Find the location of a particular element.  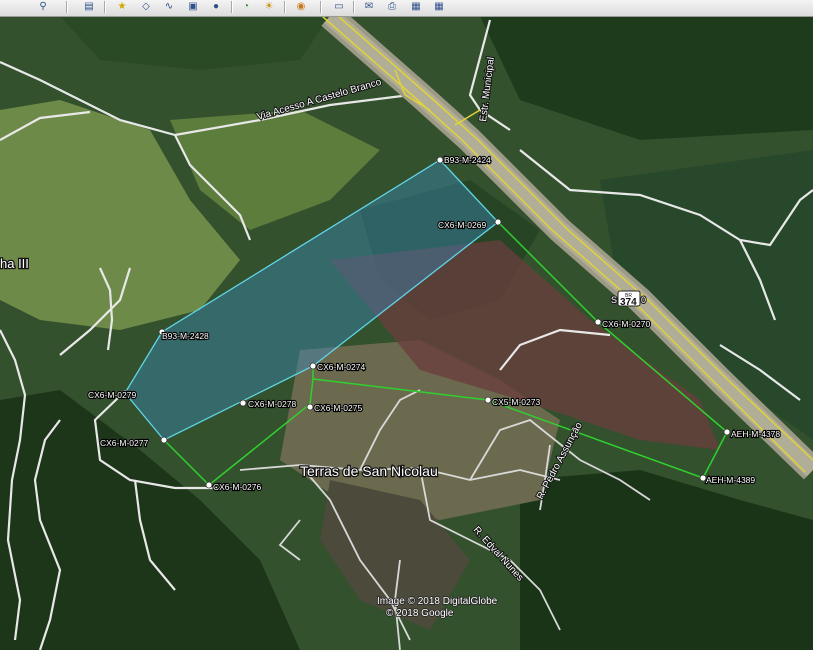

extra-icon: ▦ is located at coordinates (439, 6).